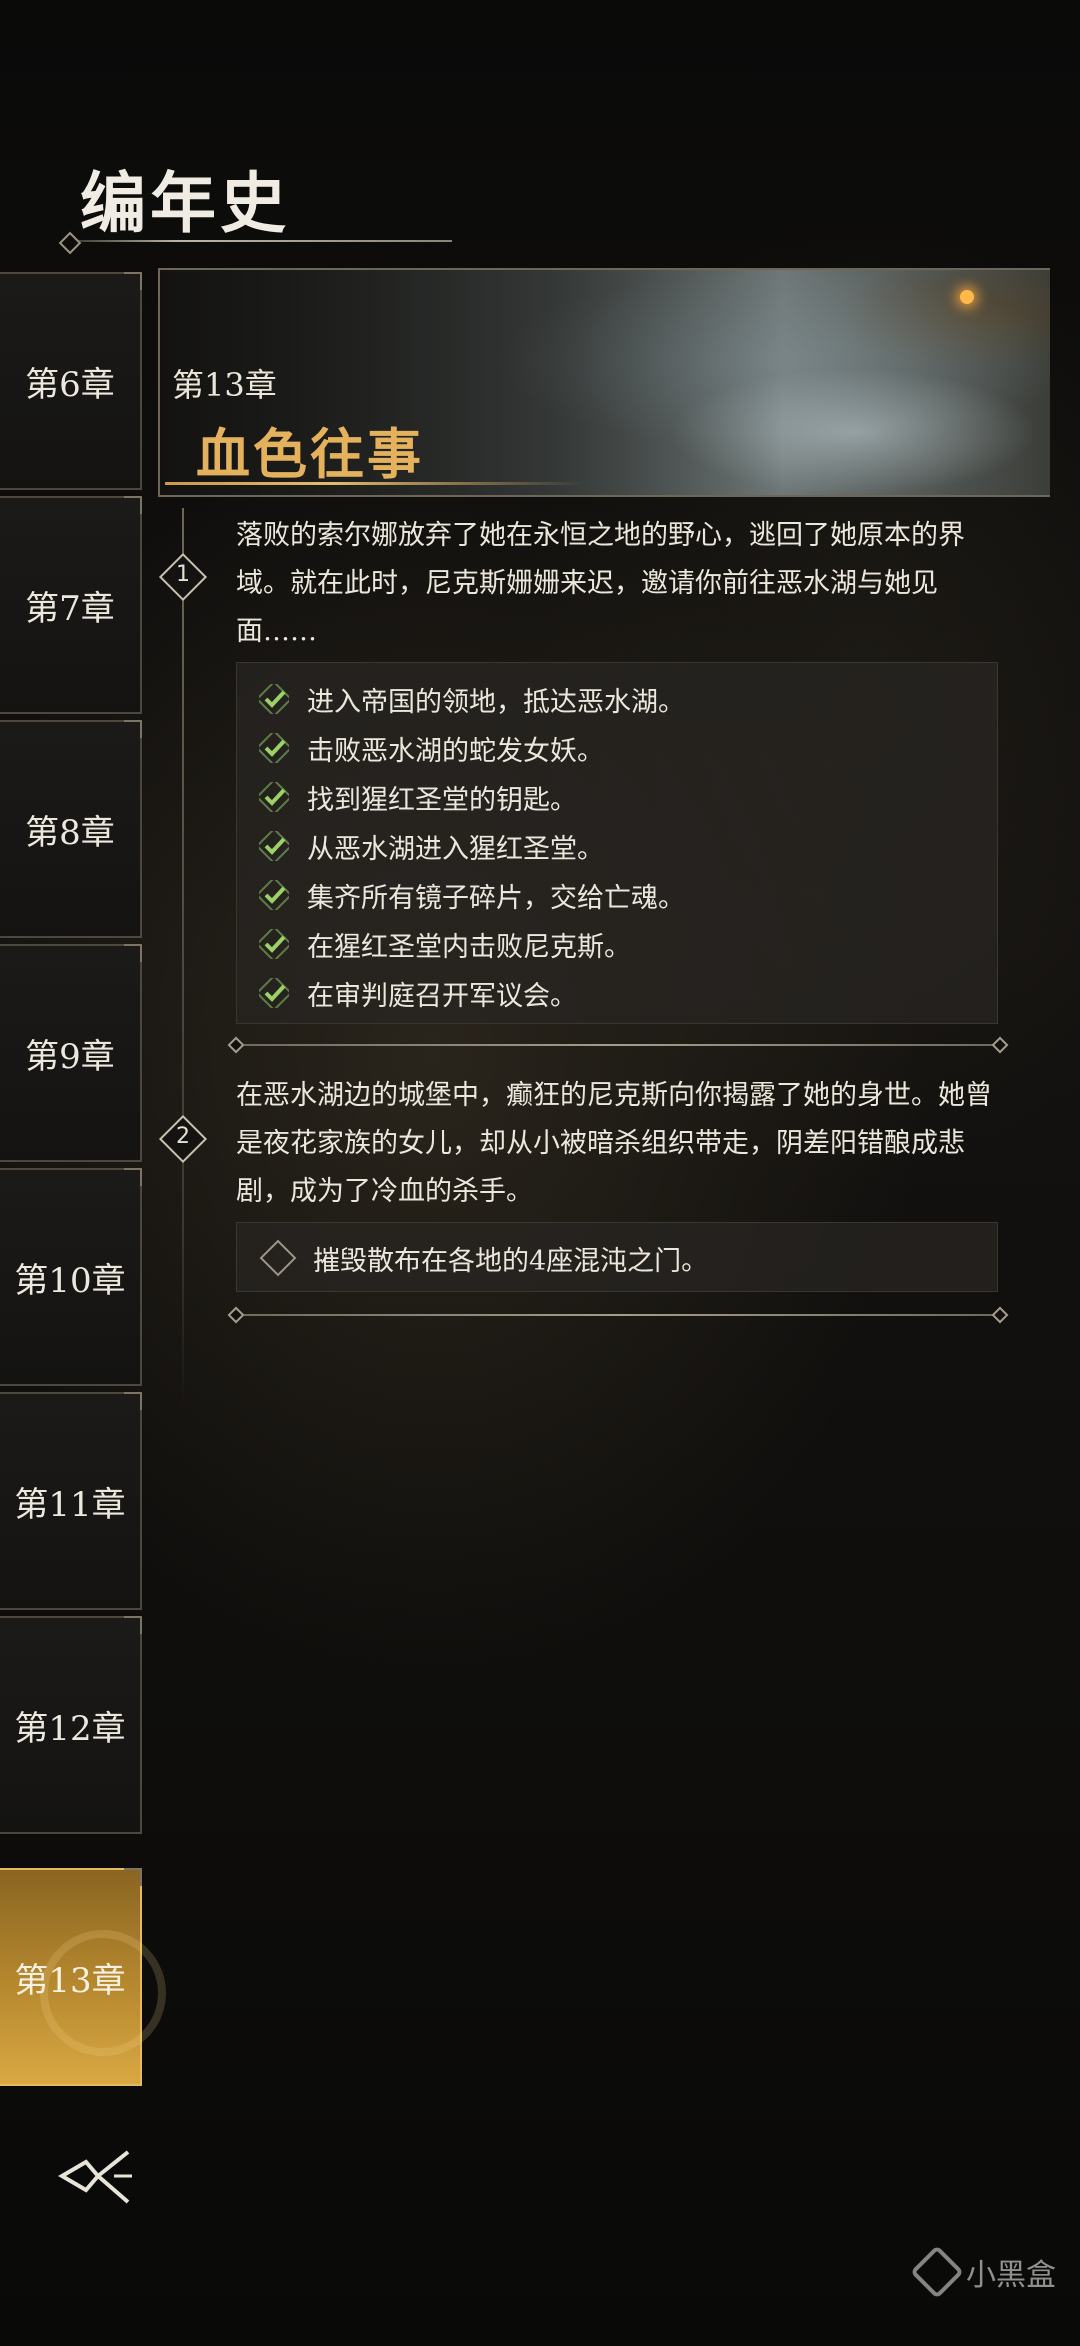 The width and height of the screenshot is (1080, 2346). Describe the element at coordinates (496, 898) in the screenshot. I see `task-text: 集齐所有镜子碎片，交给亡魂。` at that location.